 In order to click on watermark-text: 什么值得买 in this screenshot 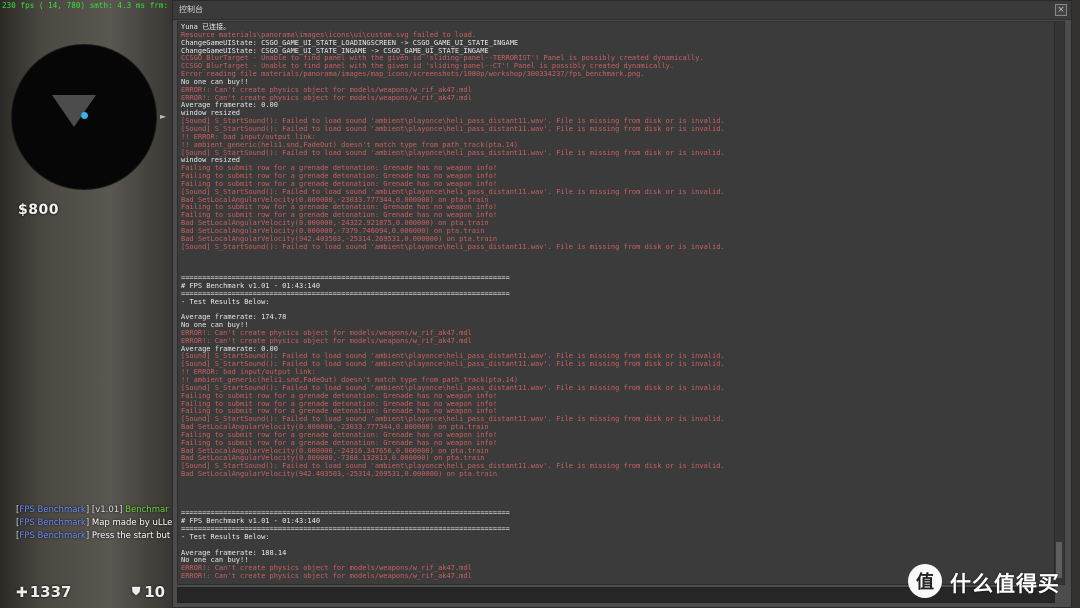, I will do `click(1005, 584)`.